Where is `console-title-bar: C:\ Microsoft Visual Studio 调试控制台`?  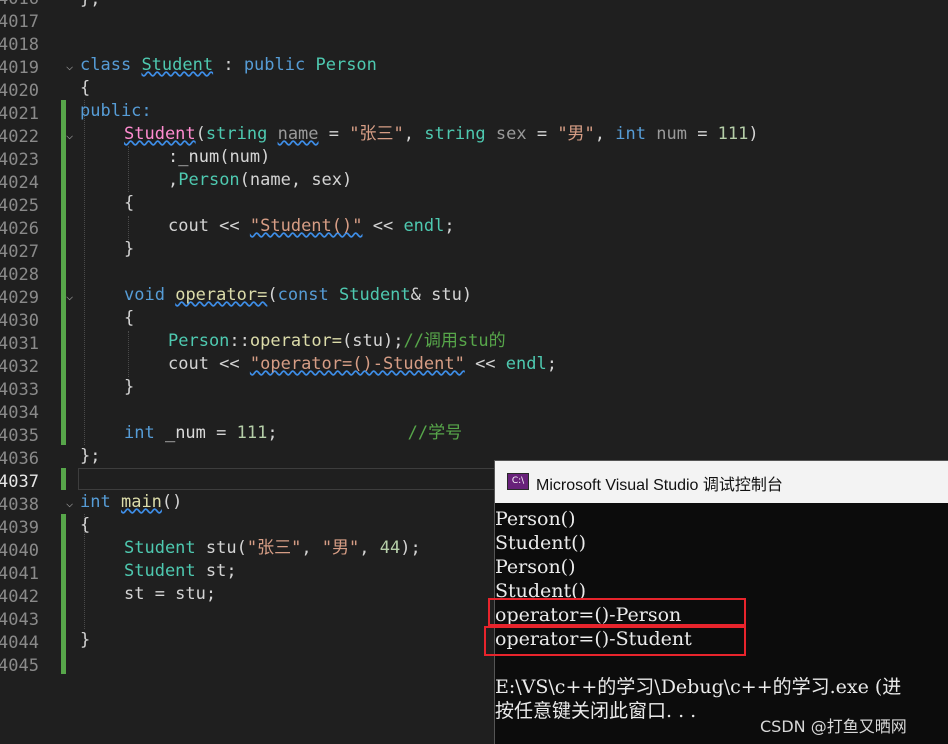
console-title-bar: C:\ Microsoft Visual Studio 调试控制台 is located at coordinates (721, 482).